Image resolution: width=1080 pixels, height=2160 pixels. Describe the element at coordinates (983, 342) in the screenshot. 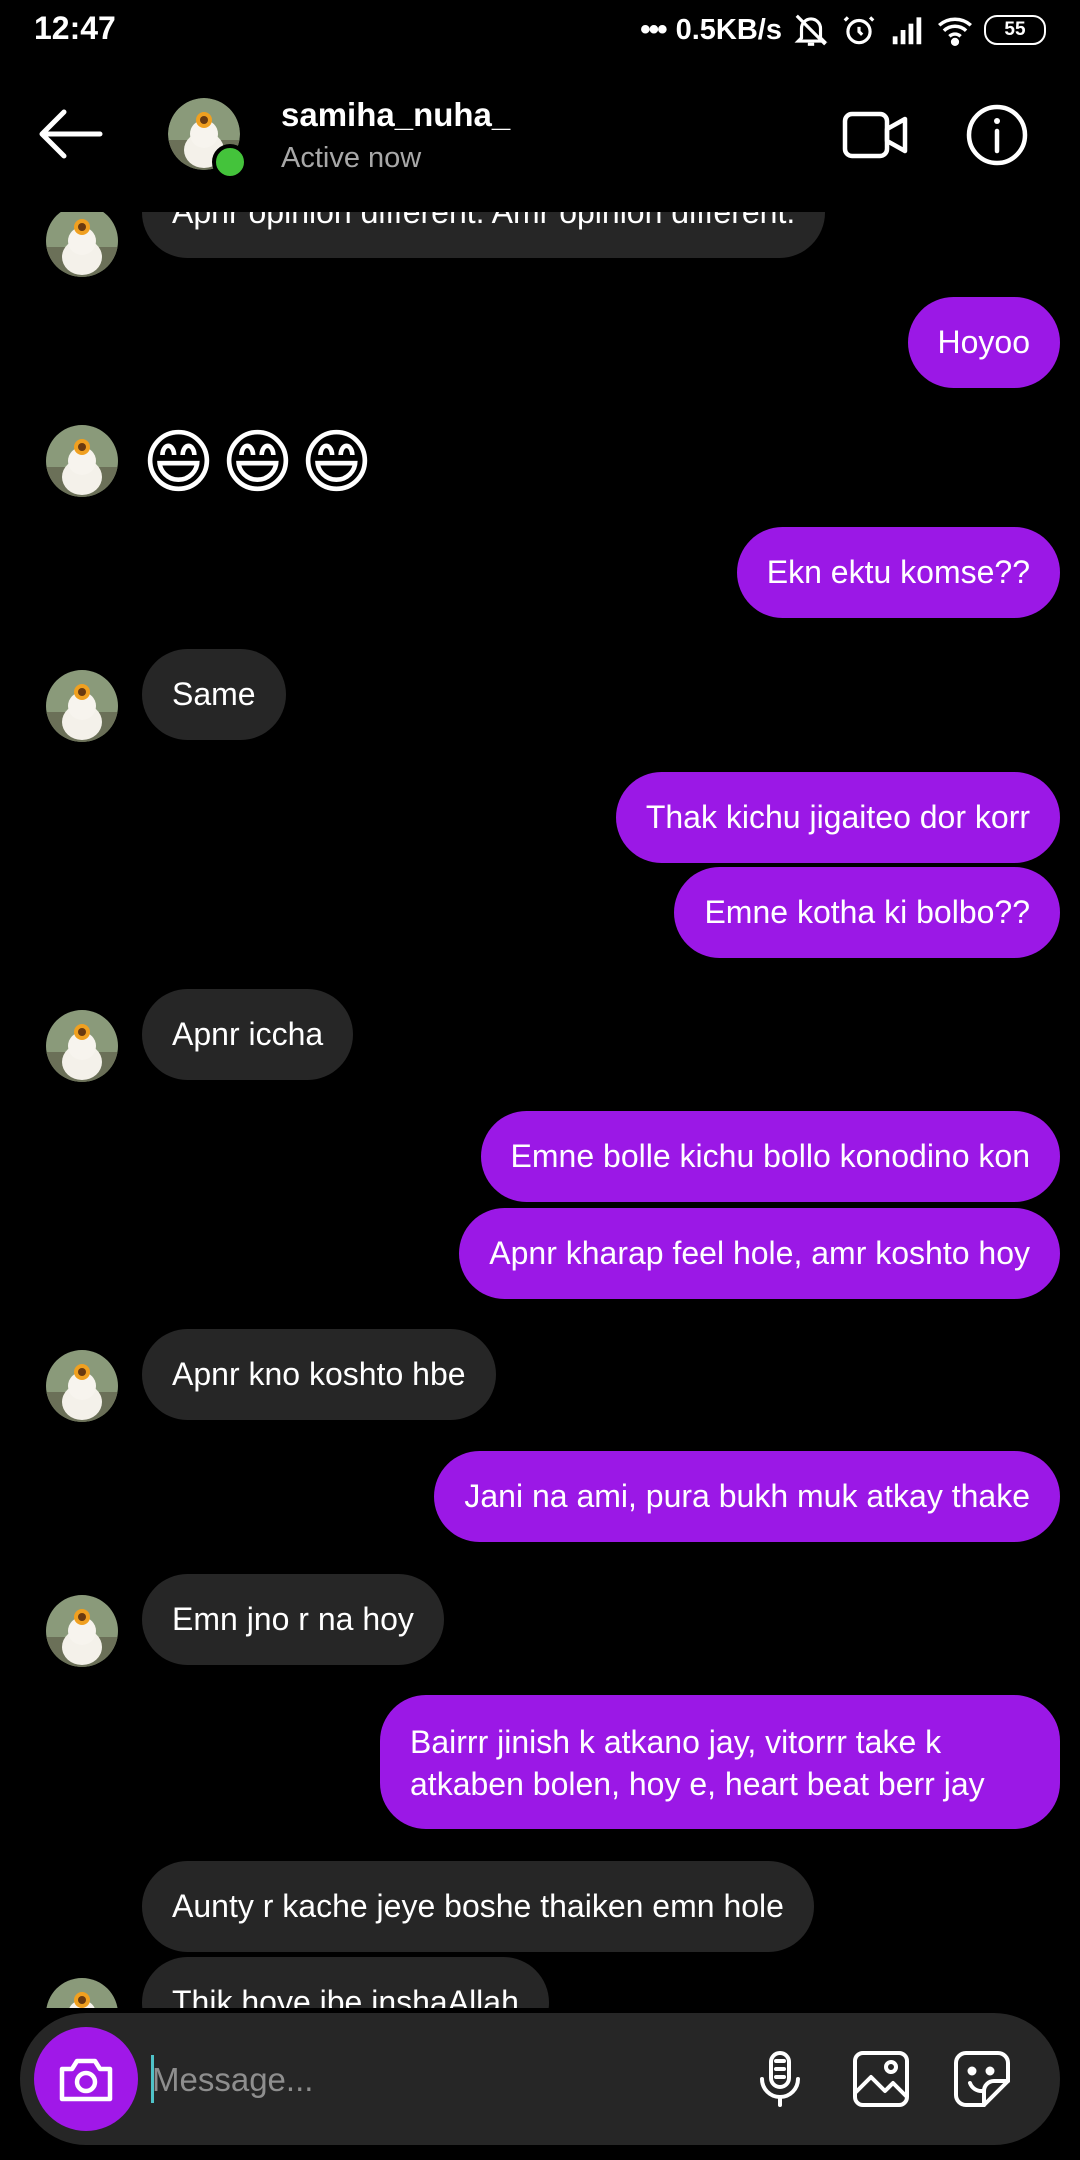

I see `outgoing-message: Hoyoo` at that location.